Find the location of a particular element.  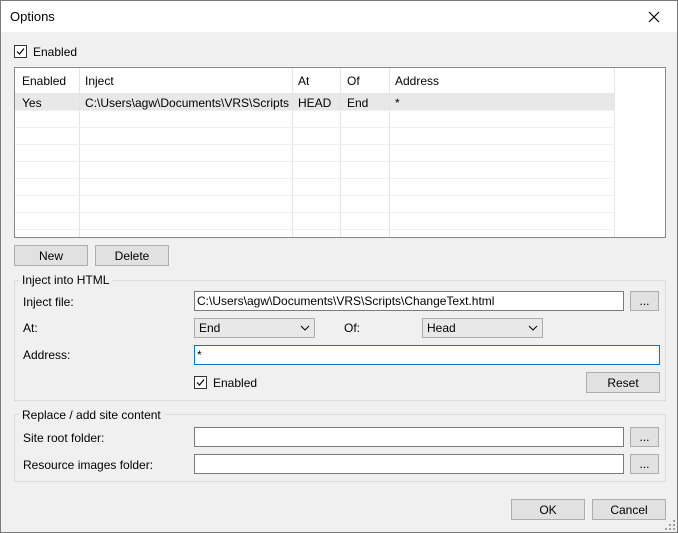

site-content-title: Replace / add site content is located at coordinates (91, 415).